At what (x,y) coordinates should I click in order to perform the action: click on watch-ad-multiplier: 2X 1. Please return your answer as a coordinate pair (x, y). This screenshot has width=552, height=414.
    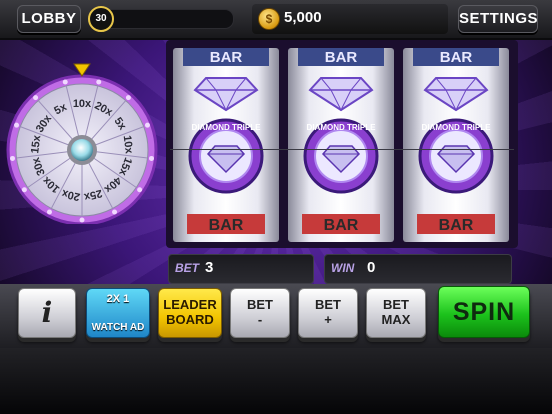
    Looking at the image, I should click on (118, 299).